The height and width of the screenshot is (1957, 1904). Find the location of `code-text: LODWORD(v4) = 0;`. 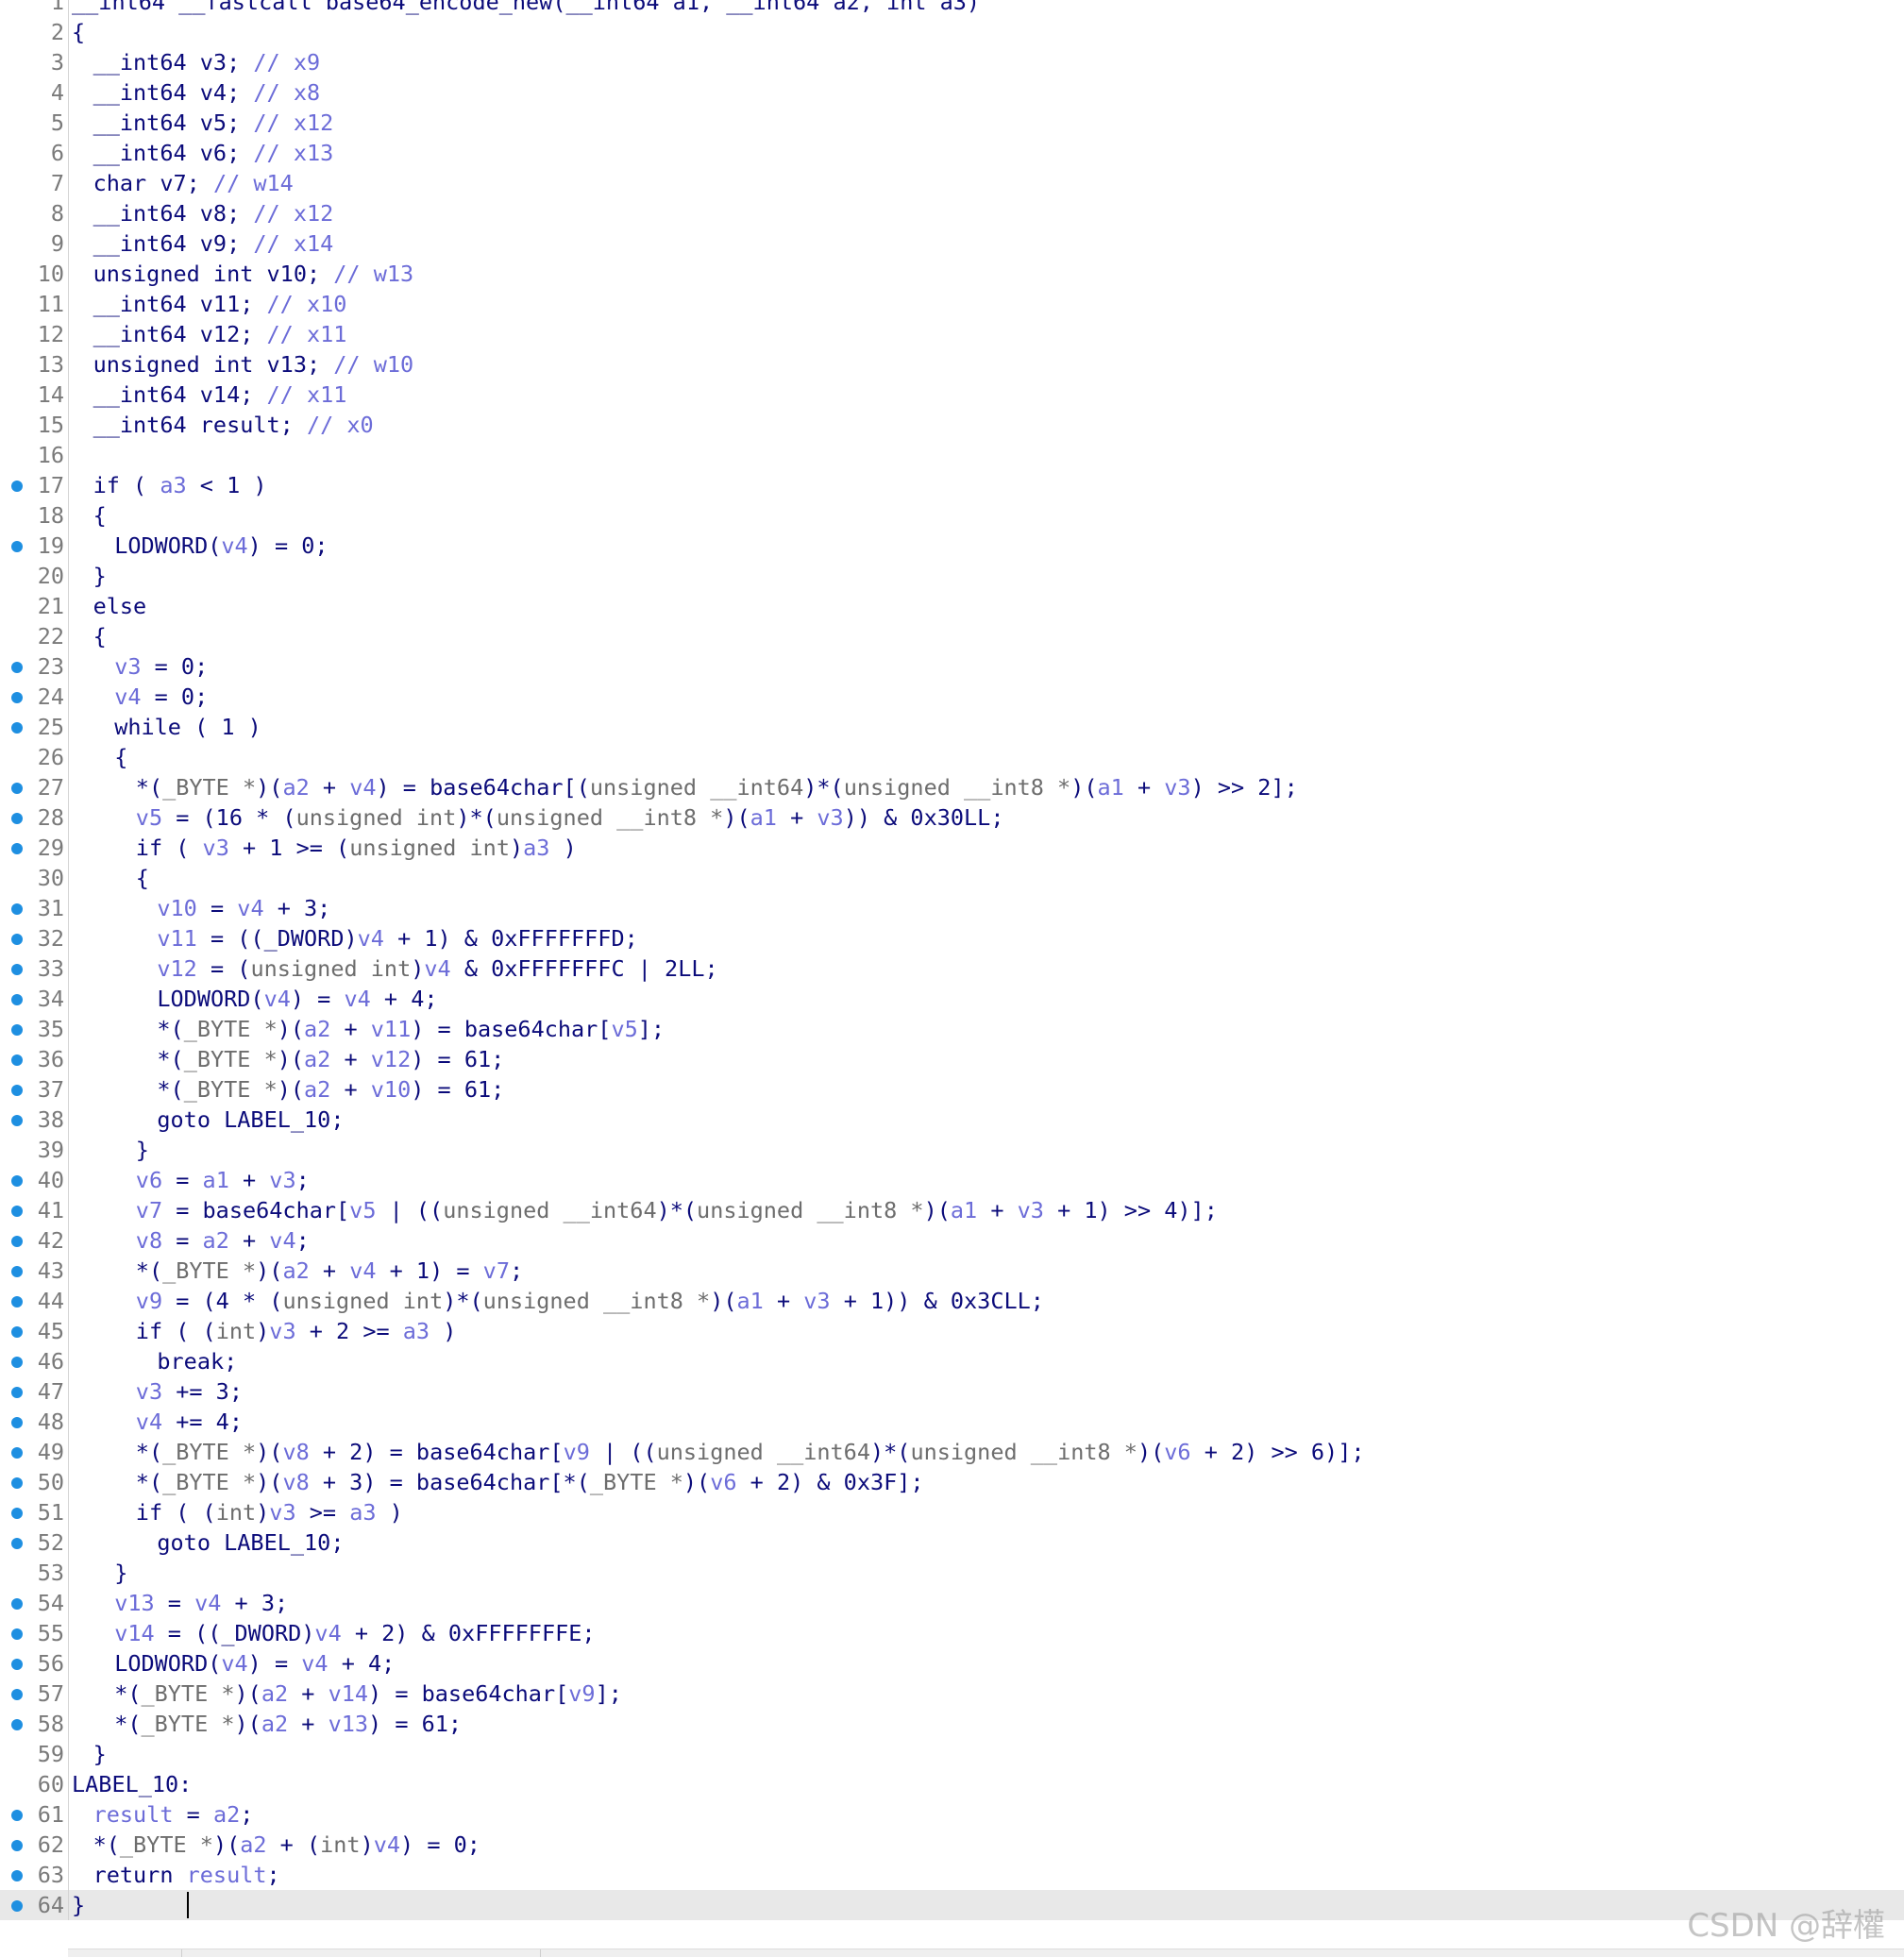

code-text: LODWORD(v4) = 0; is located at coordinates (200, 546).